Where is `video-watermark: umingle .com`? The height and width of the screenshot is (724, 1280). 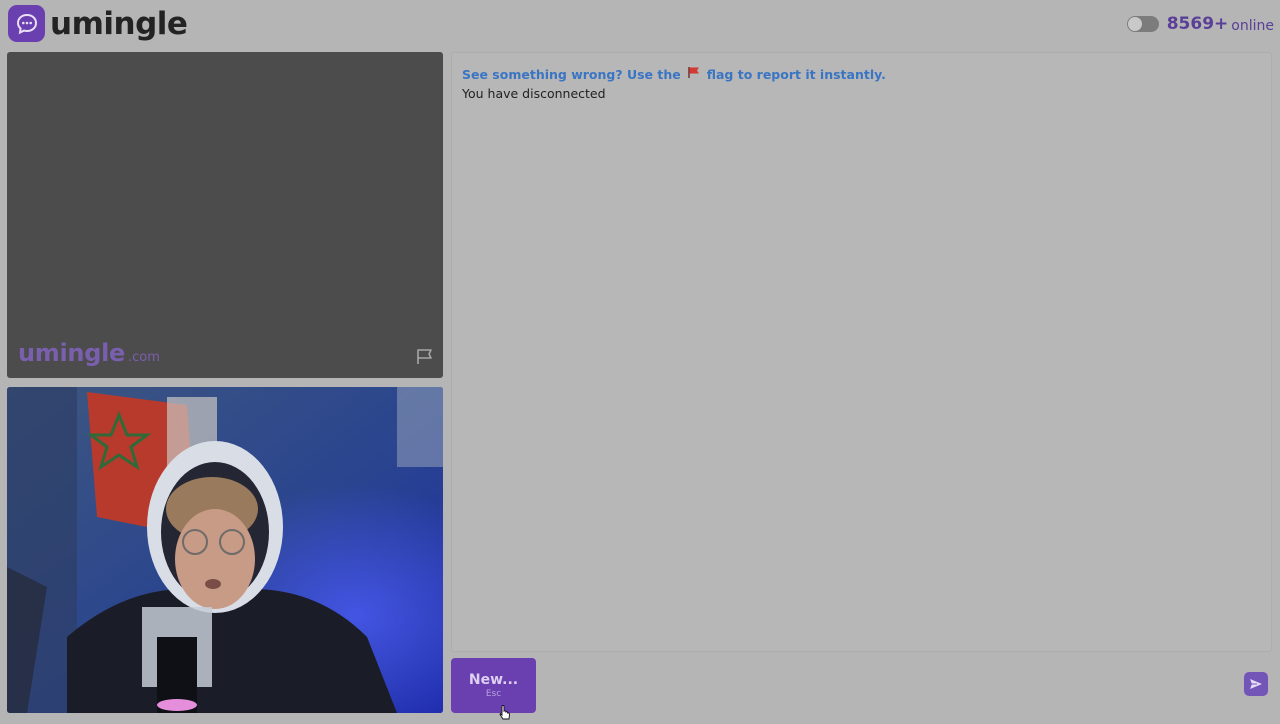
video-watermark: umingle .com is located at coordinates (89, 353).